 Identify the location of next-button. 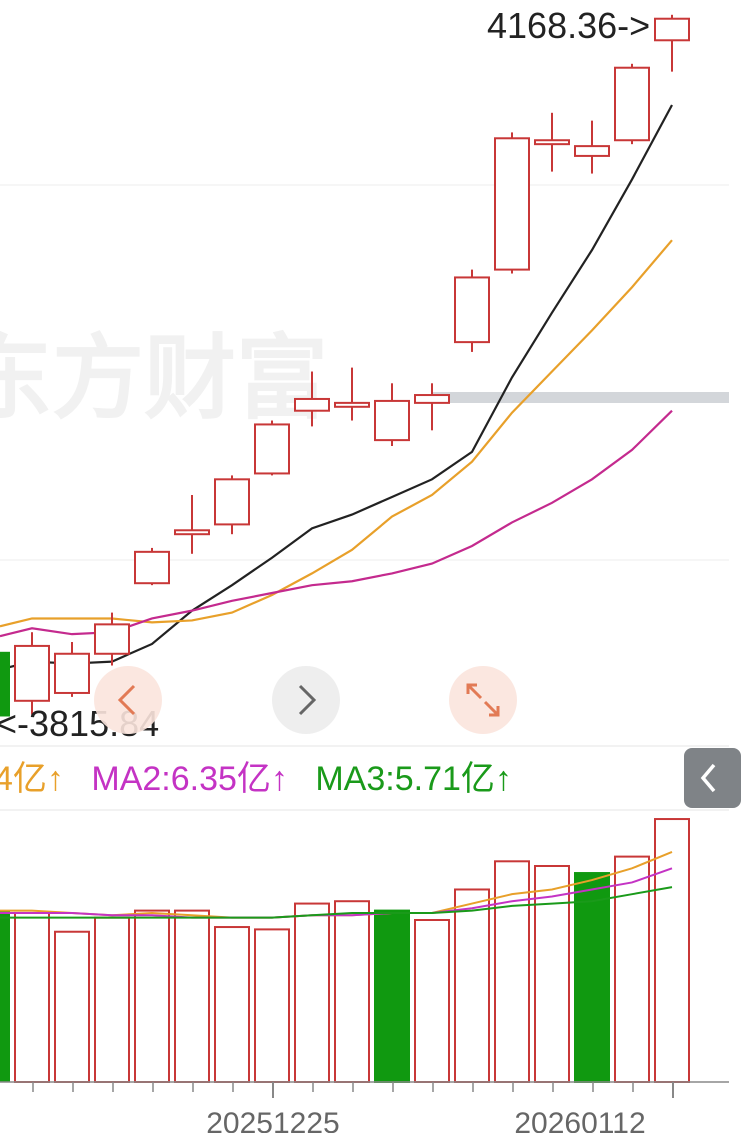
(306, 700).